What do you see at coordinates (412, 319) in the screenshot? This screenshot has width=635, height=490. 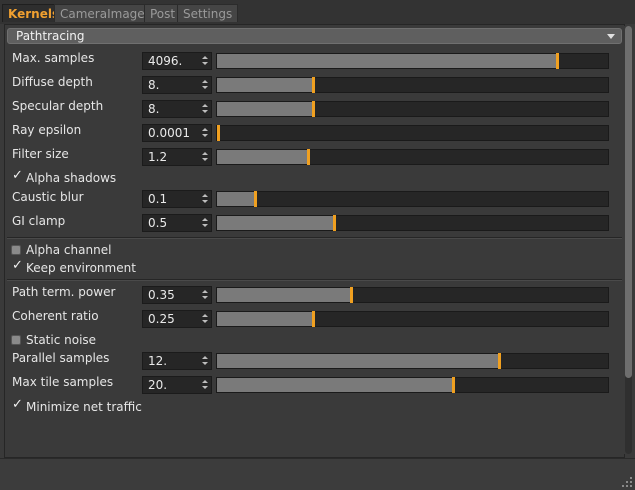 I see `coherent-ratio-slider` at bounding box center [412, 319].